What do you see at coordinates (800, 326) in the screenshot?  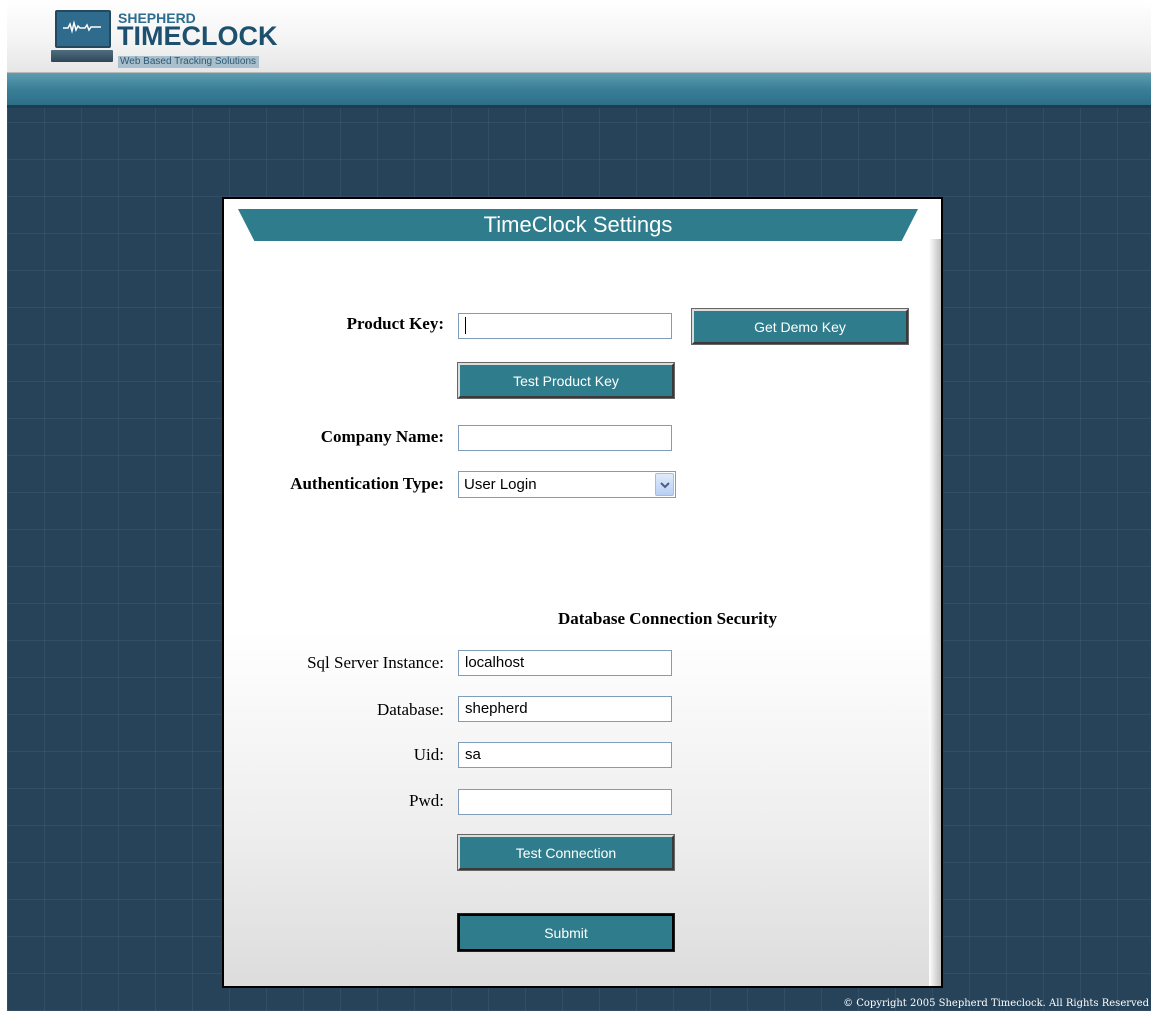 I see `get-demo-key-button: Get Demo Key` at bounding box center [800, 326].